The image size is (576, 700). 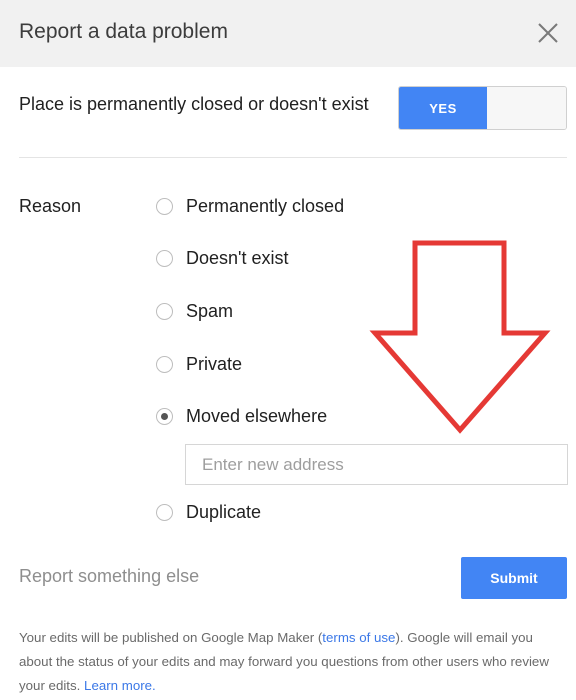 I want to click on divider, so click(x=293, y=157).